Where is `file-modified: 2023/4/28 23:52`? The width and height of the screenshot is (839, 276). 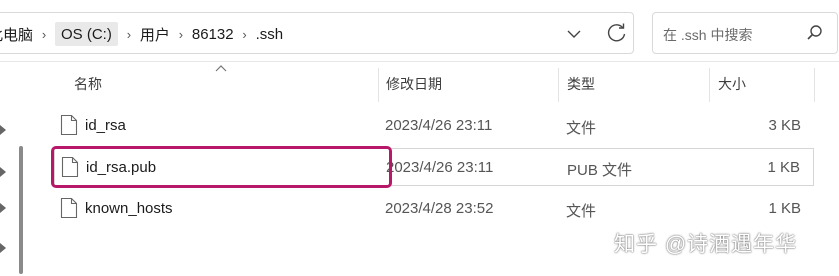
file-modified: 2023/4/28 23:52 is located at coordinates (439, 208).